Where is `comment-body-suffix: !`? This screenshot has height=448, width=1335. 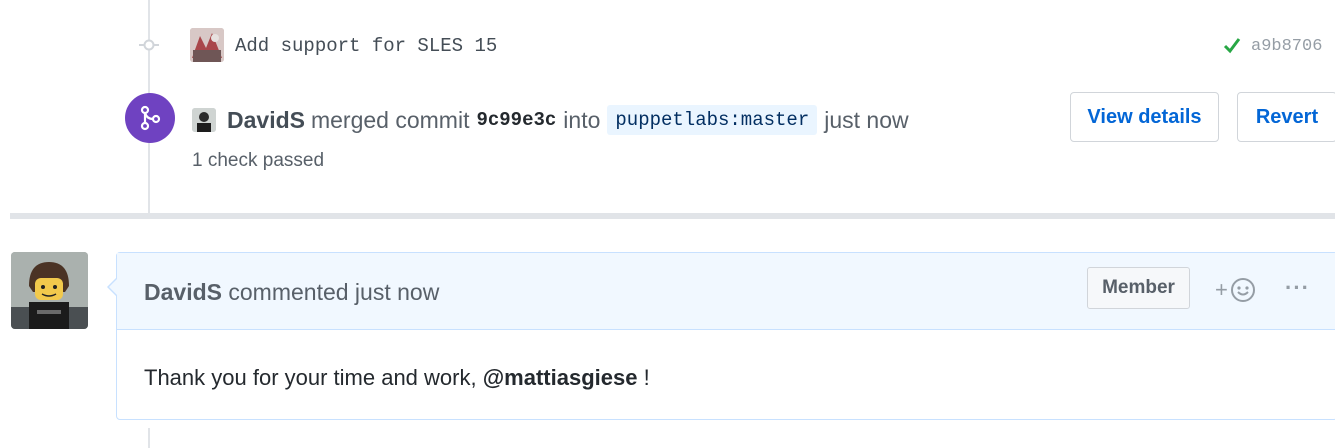 comment-body-suffix: ! is located at coordinates (646, 377).